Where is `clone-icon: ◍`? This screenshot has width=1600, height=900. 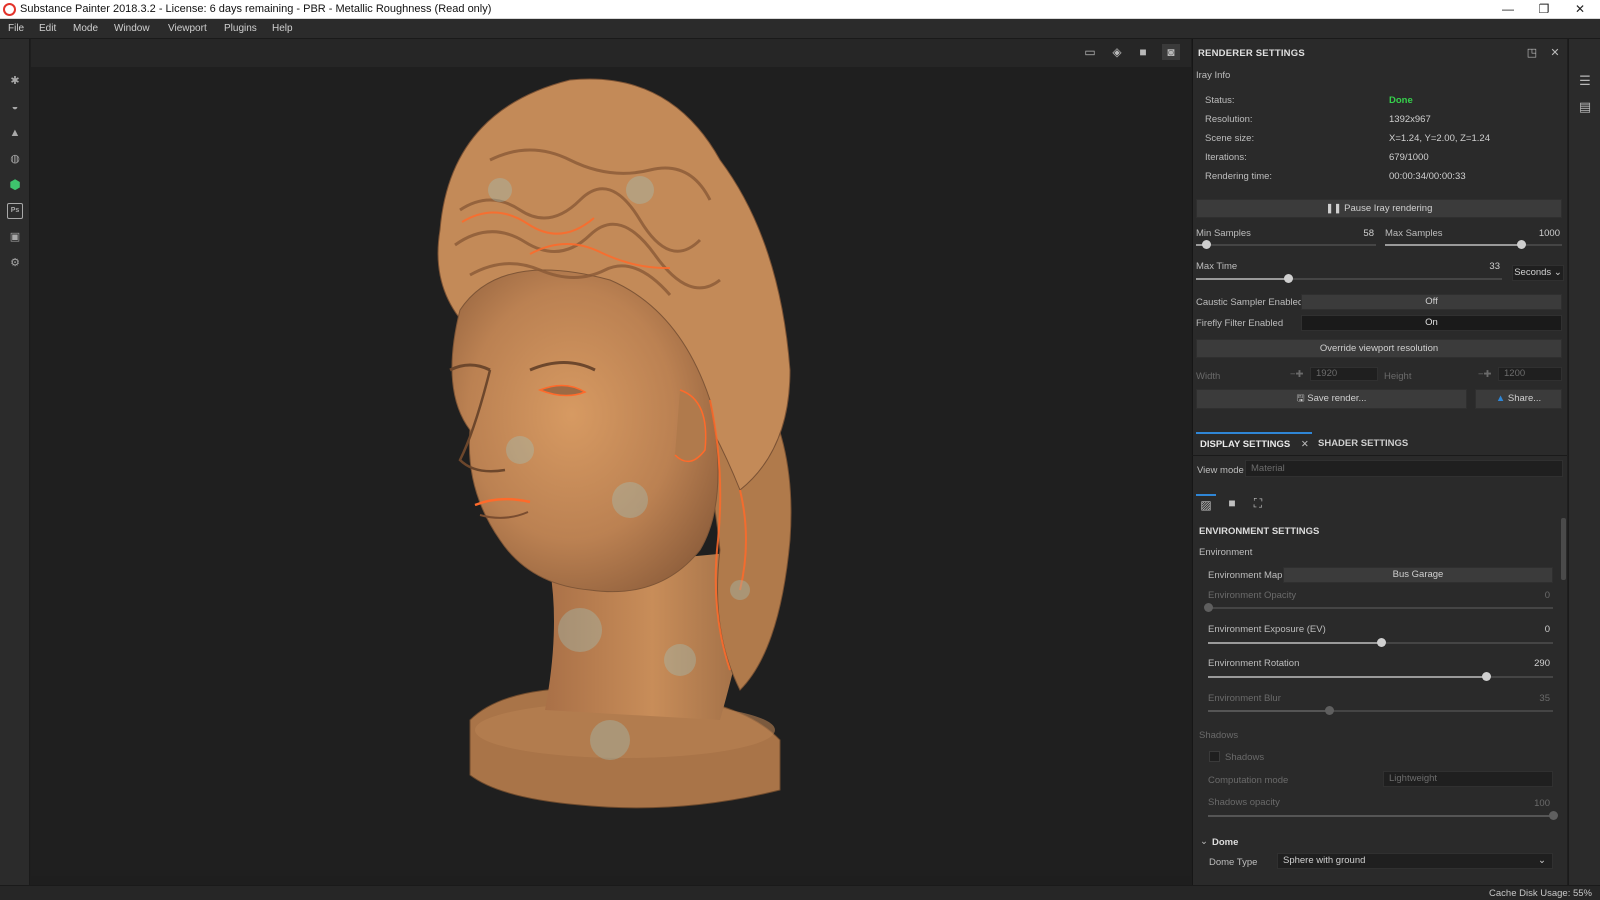 clone-icon: ◍ is located at coordinates (15, 159).